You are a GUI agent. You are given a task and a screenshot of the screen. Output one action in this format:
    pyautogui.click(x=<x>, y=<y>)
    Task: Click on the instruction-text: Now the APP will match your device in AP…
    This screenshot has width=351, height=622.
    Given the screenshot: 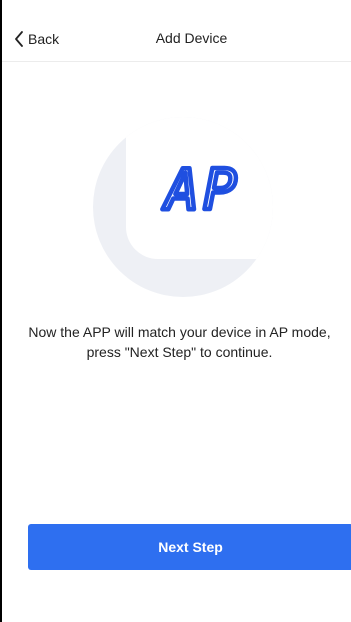 What is the action you would take?
    pyautogui.click(x=179, y=342)
    